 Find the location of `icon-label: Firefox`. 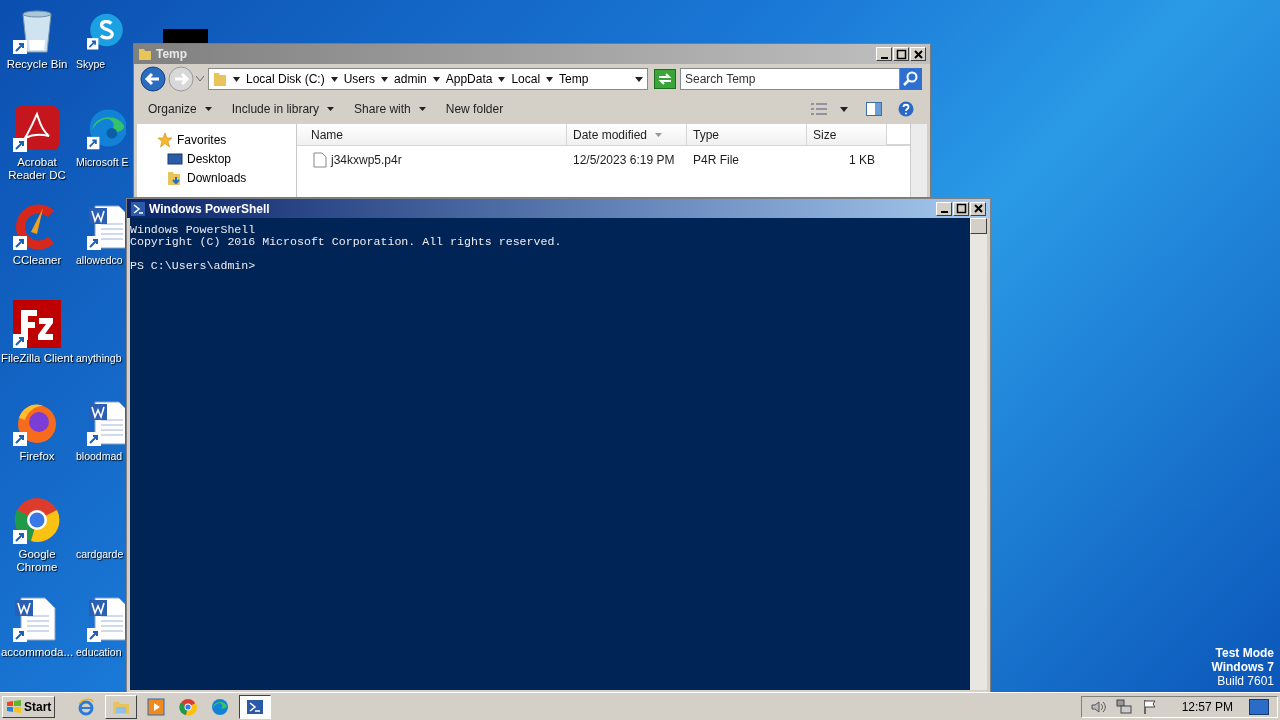

icon-label: Firefox is located at coordinates (37, 456).